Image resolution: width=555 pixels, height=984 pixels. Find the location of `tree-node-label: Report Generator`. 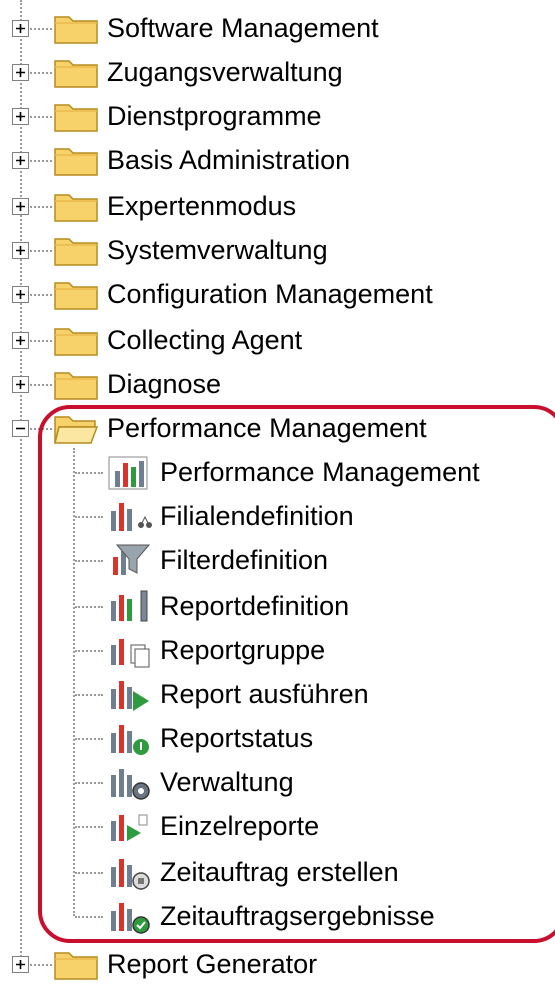

tree-node-label: Report Generator is located at coordinates (212, 964).